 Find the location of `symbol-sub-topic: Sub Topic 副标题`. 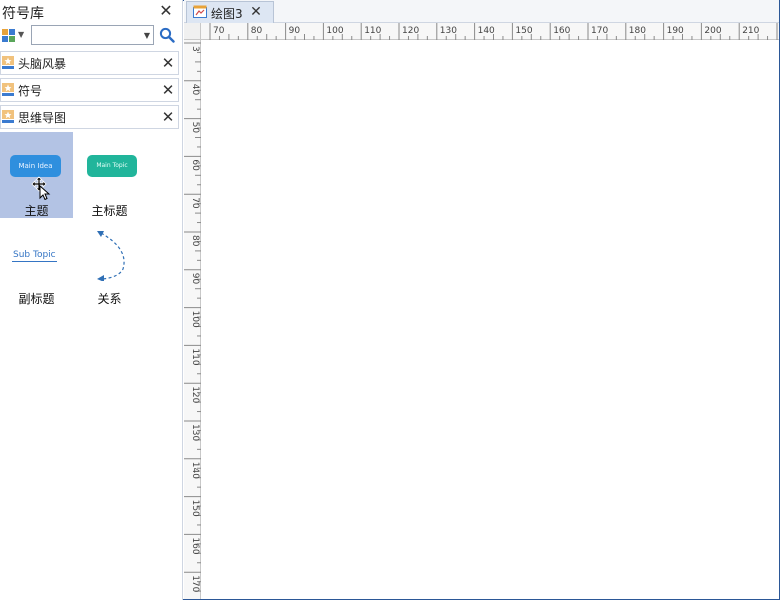

symbol-sub-topic: Sub Topic 副标题 is located at coordinates (36, 263).